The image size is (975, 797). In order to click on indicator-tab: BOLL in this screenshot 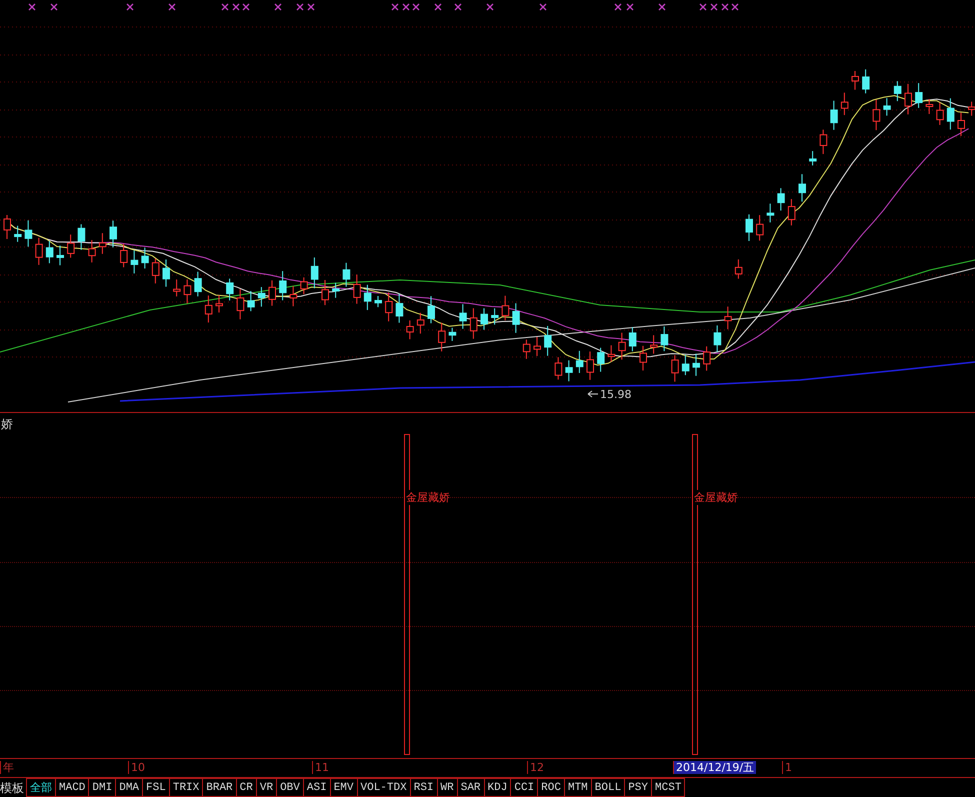, I will do `click(609, 787)`.